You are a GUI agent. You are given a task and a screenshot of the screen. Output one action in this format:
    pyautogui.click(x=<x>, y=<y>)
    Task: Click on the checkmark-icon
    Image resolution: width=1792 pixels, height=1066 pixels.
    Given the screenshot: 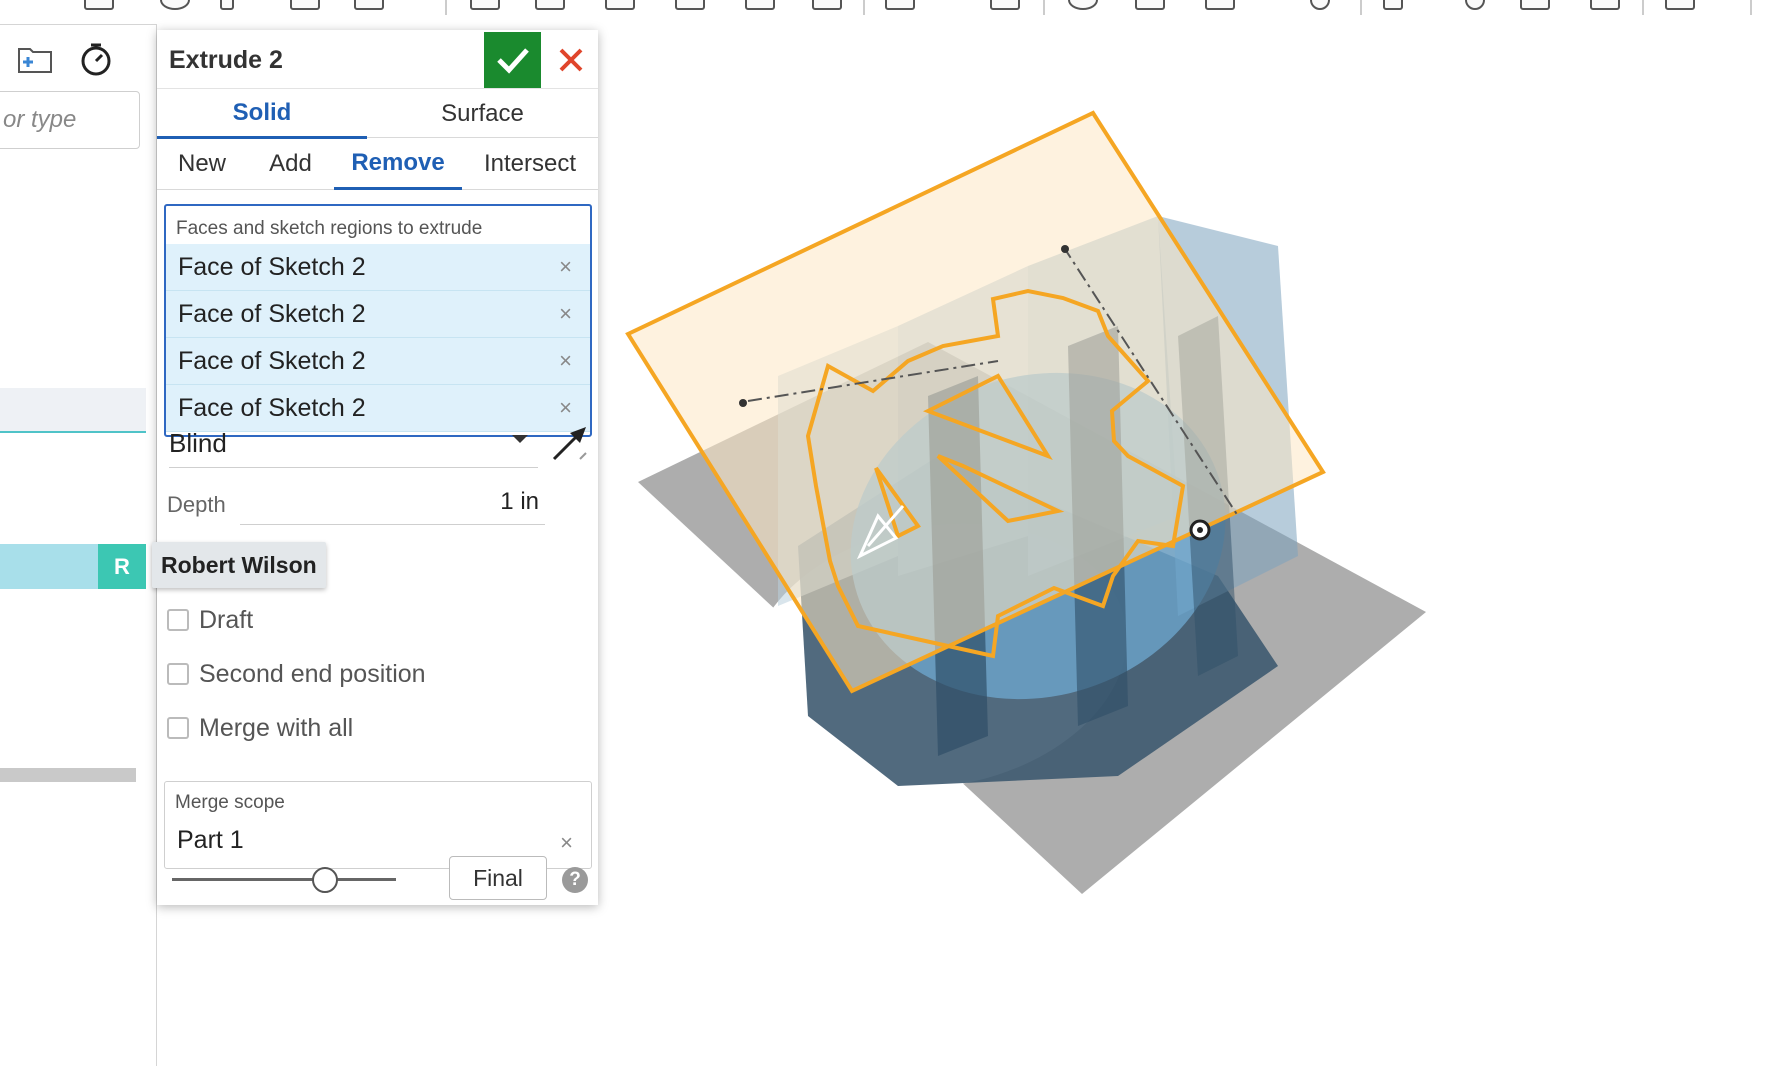 What is the action you would take?
    pyautogui.click(x=512, y=61)
    